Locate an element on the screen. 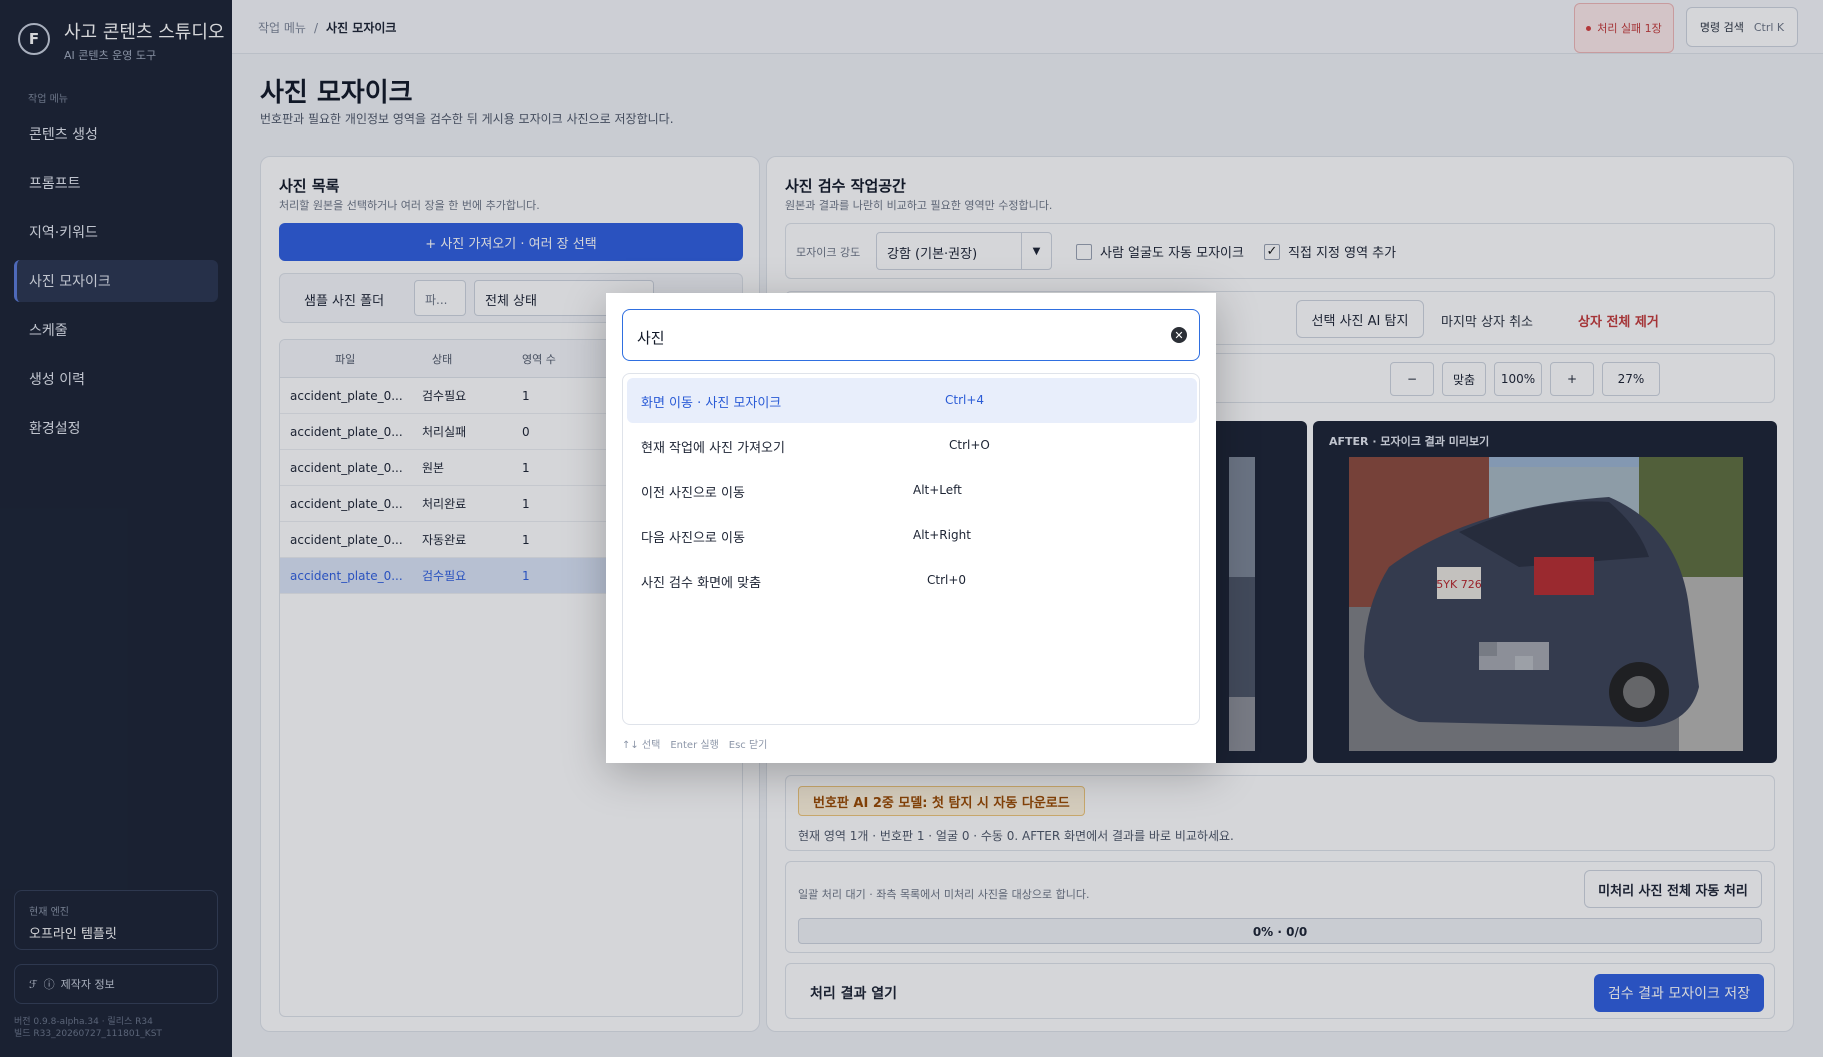 The height and width of the screenshot is (1057, 1823). command-shortcut: Ctrl+0 is located at coordinates (947, 580).